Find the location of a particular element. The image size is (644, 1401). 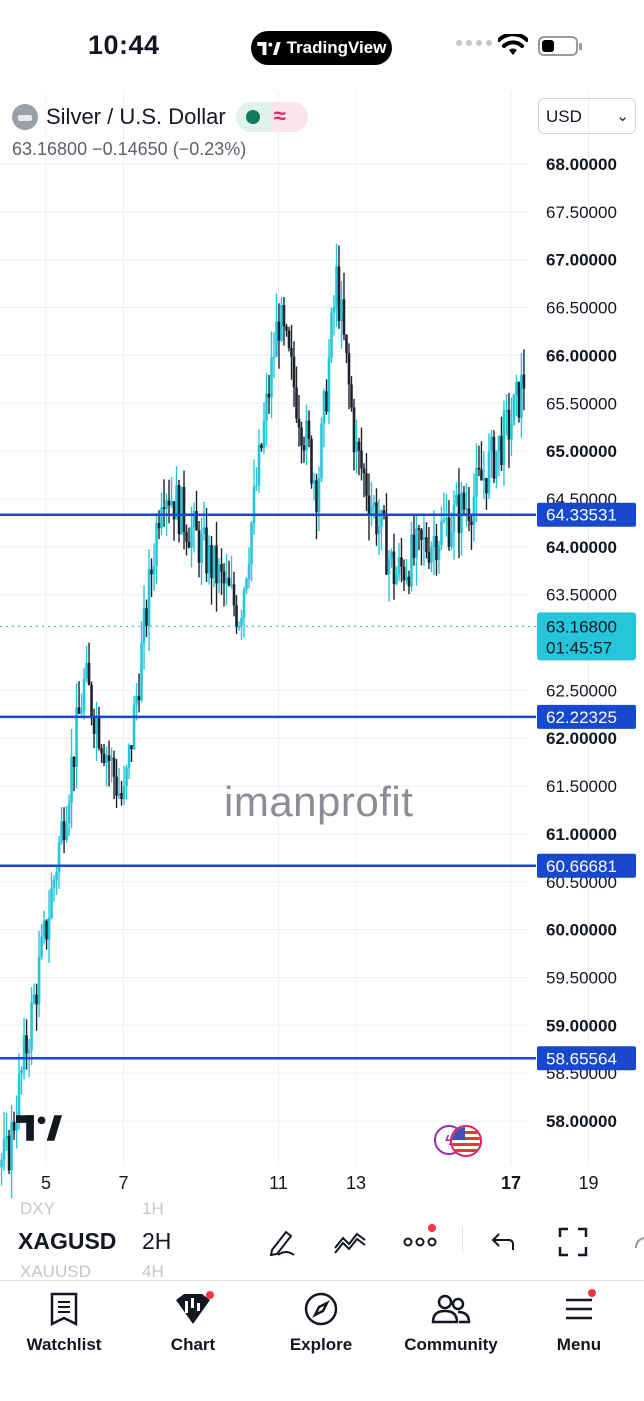

y-axis-tick-label: 61.00000 is located at coordinates (581, 834).